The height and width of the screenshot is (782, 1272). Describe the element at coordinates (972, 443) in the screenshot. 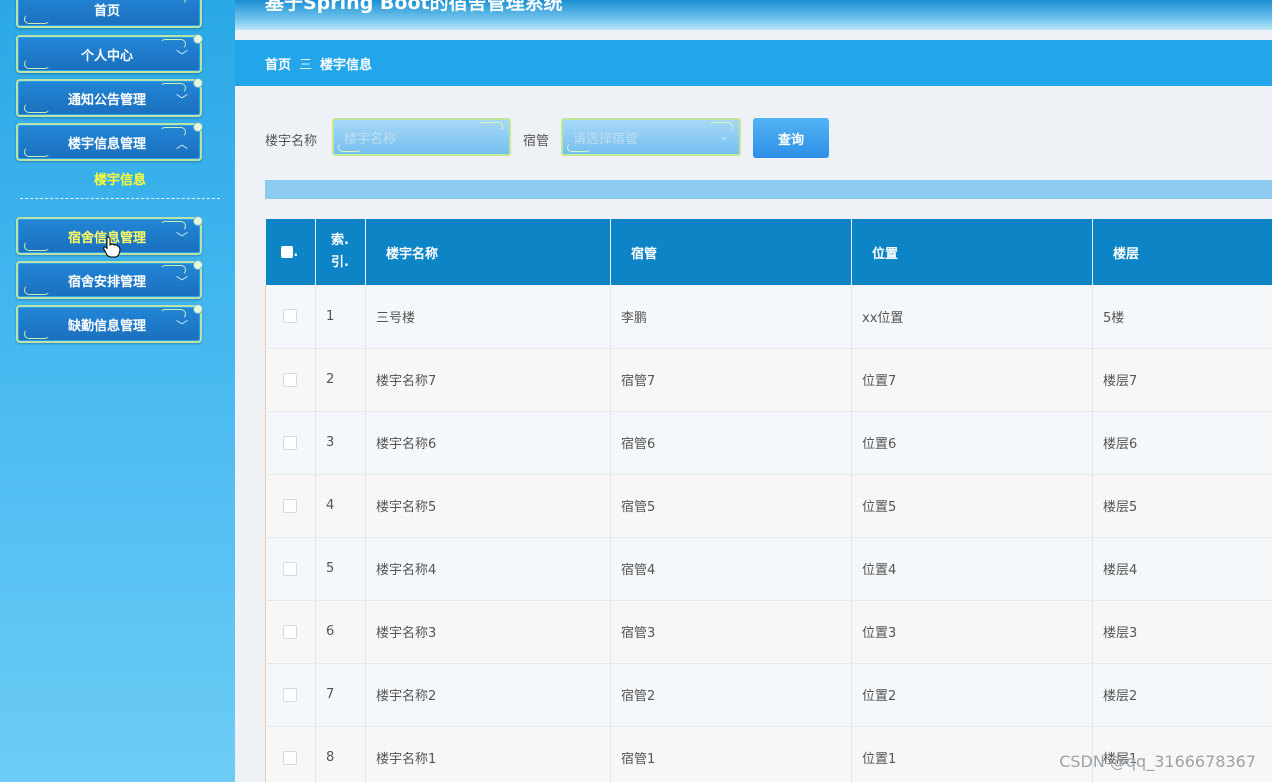

I see `cell-location: 位置6` at that location.